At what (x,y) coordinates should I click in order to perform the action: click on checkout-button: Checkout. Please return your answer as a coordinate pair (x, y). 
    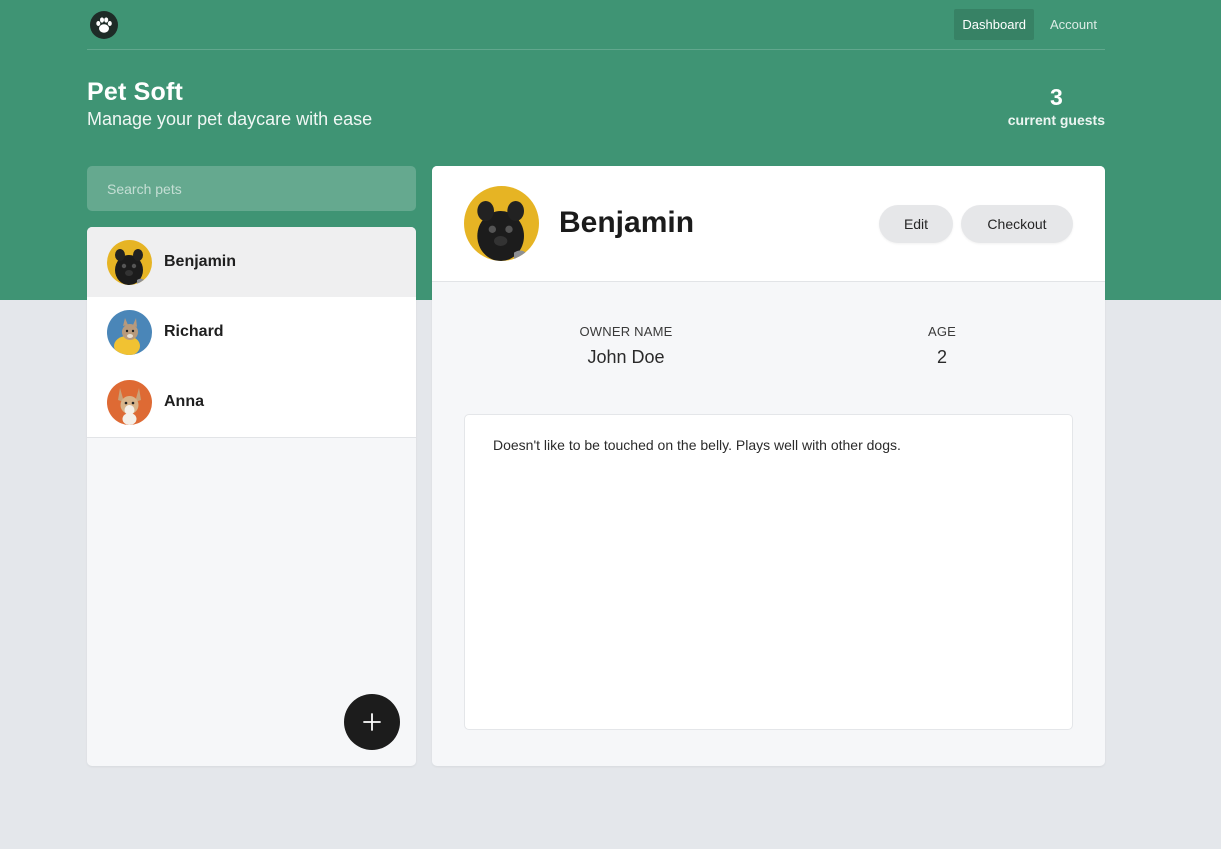
    Looking at the image, I should click on (1017, 224).